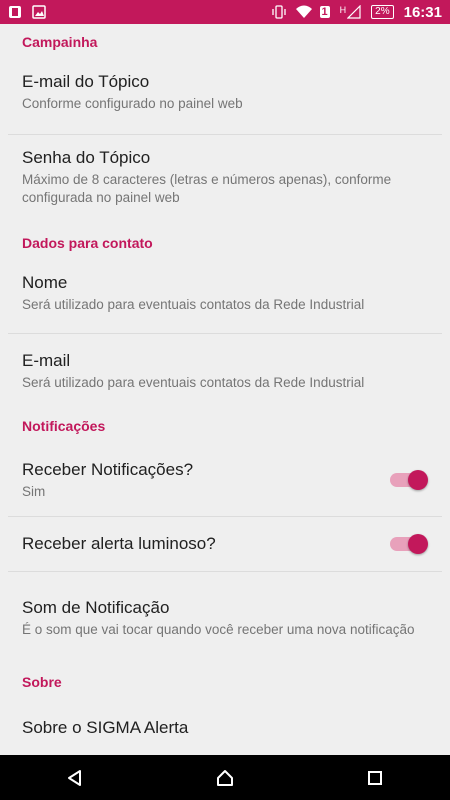  Describe the element at coordinates (382, 12) in the screenshot. I see `battery-icon: 2%` at that location.